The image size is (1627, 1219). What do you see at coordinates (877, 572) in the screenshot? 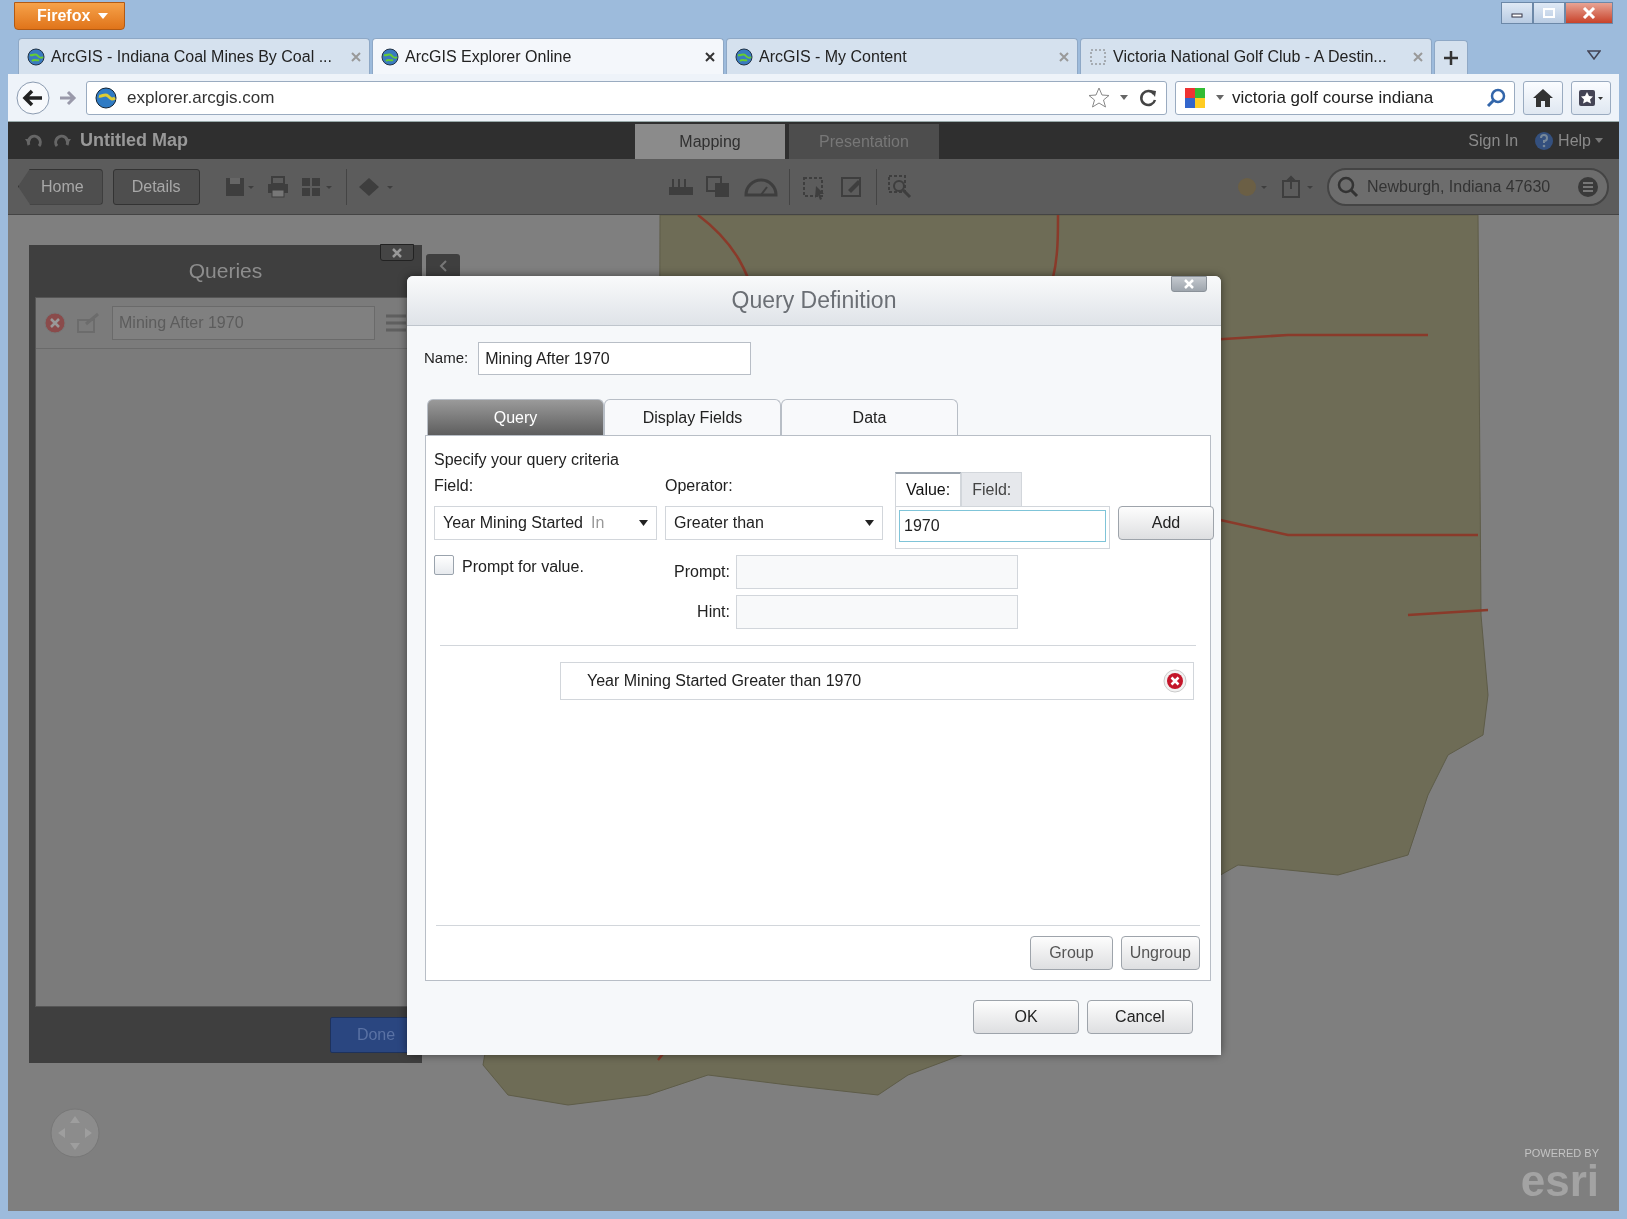
I see `prompt-input-field` at bounding box center [877, 572].